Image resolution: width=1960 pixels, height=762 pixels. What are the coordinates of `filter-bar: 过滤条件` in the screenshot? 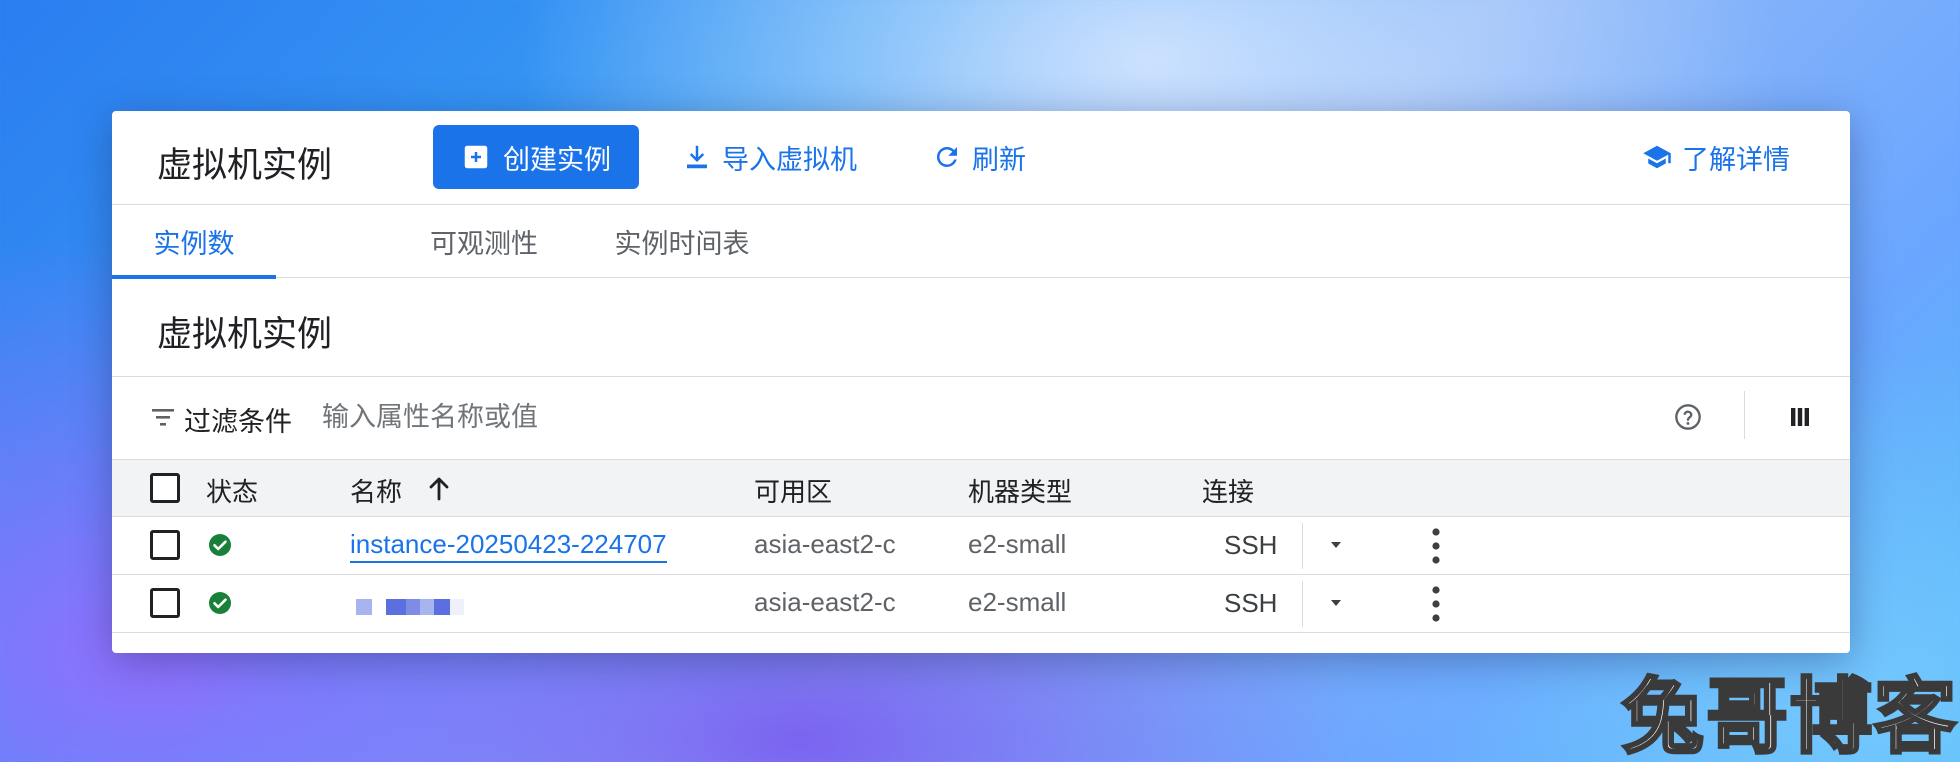 It's located at (981, 418).